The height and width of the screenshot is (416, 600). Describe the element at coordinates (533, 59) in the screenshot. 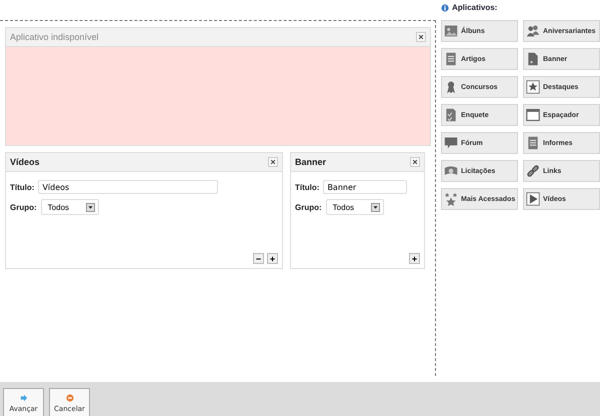

I see `file-icon` at that location.